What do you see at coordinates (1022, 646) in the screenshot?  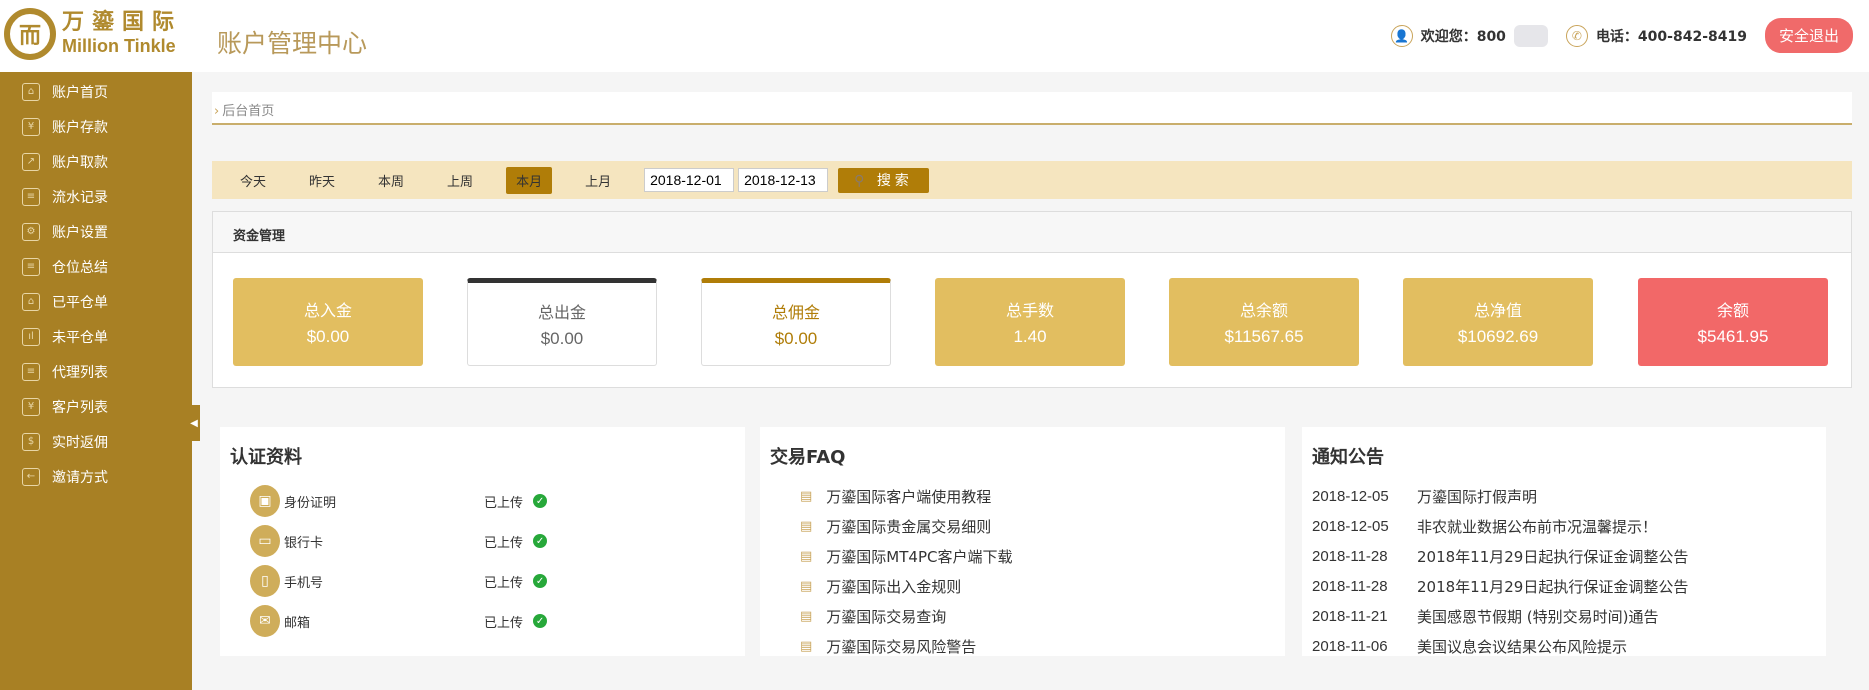 I see `faq-item: ▤ 万鎏国际交易风险警告` at bounding box center [1022, 646].